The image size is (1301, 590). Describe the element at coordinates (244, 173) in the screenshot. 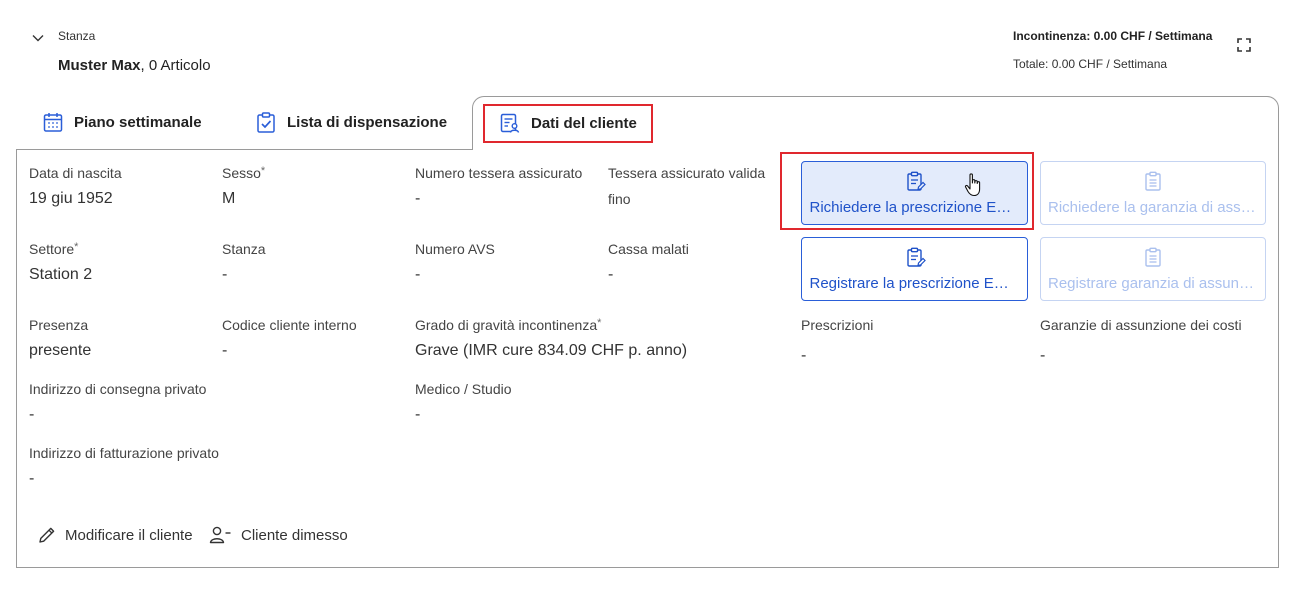

I see `sex-label: Sesso*` at that location.